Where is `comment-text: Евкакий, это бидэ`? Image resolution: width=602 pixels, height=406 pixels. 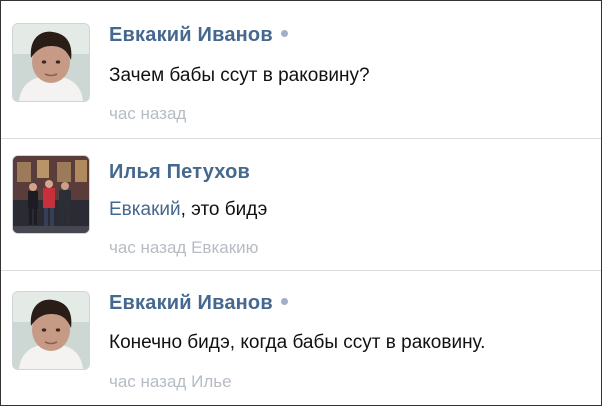 comment-text: Евкакий, это бидэ is located at coordinates (188, 210).